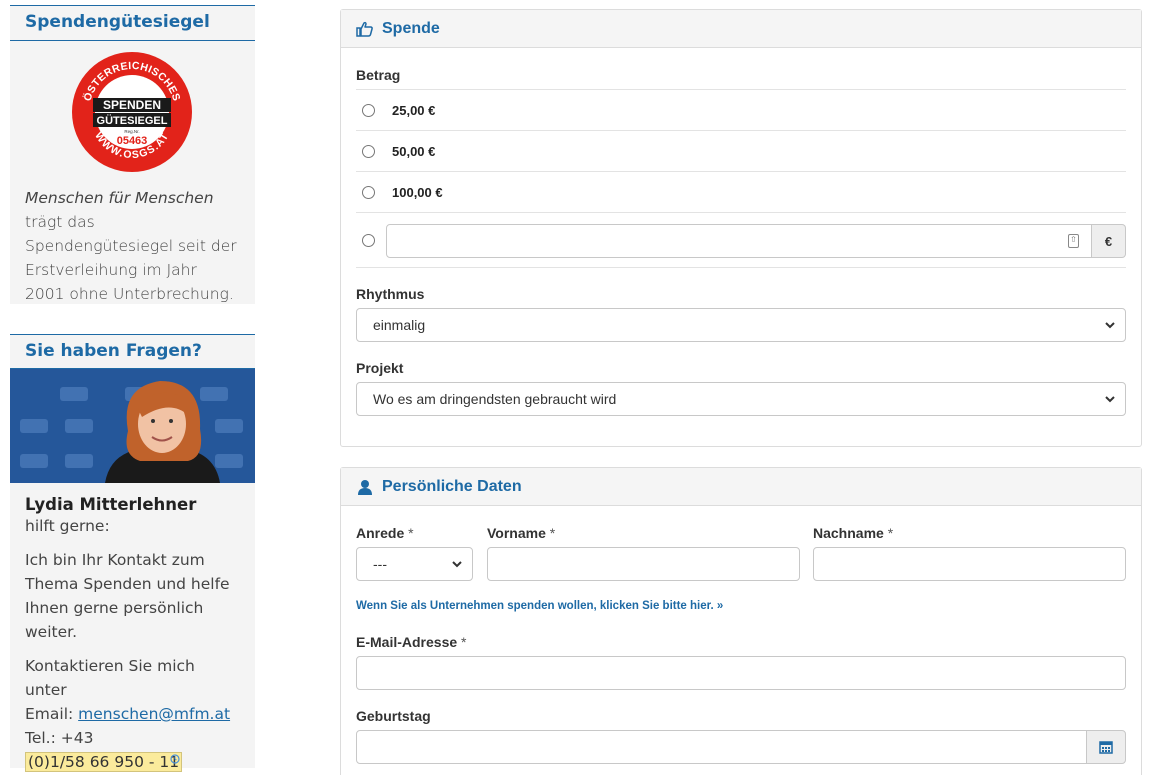 This screenshot has height=775, width=1167. What do you see at coordinates (741, 673) in the screenshot?
I see `email-input` at bounding box center [741, 673].